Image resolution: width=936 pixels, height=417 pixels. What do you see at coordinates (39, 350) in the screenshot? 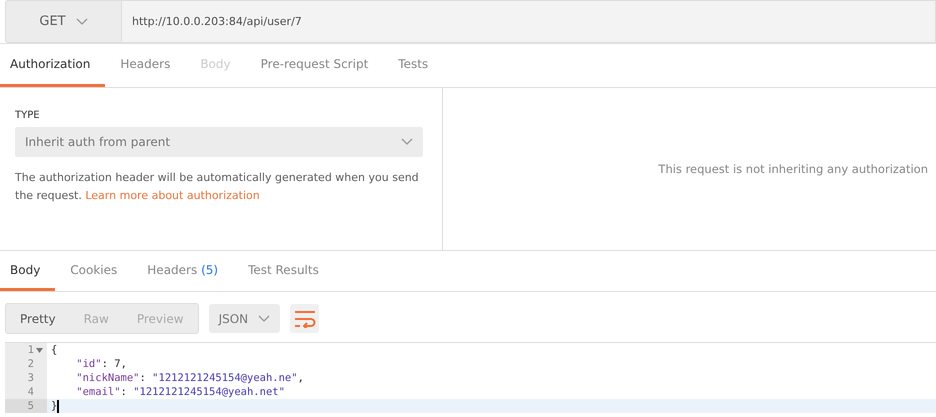
I see `fold-arrow-icon` at bounding box center [39, 350].